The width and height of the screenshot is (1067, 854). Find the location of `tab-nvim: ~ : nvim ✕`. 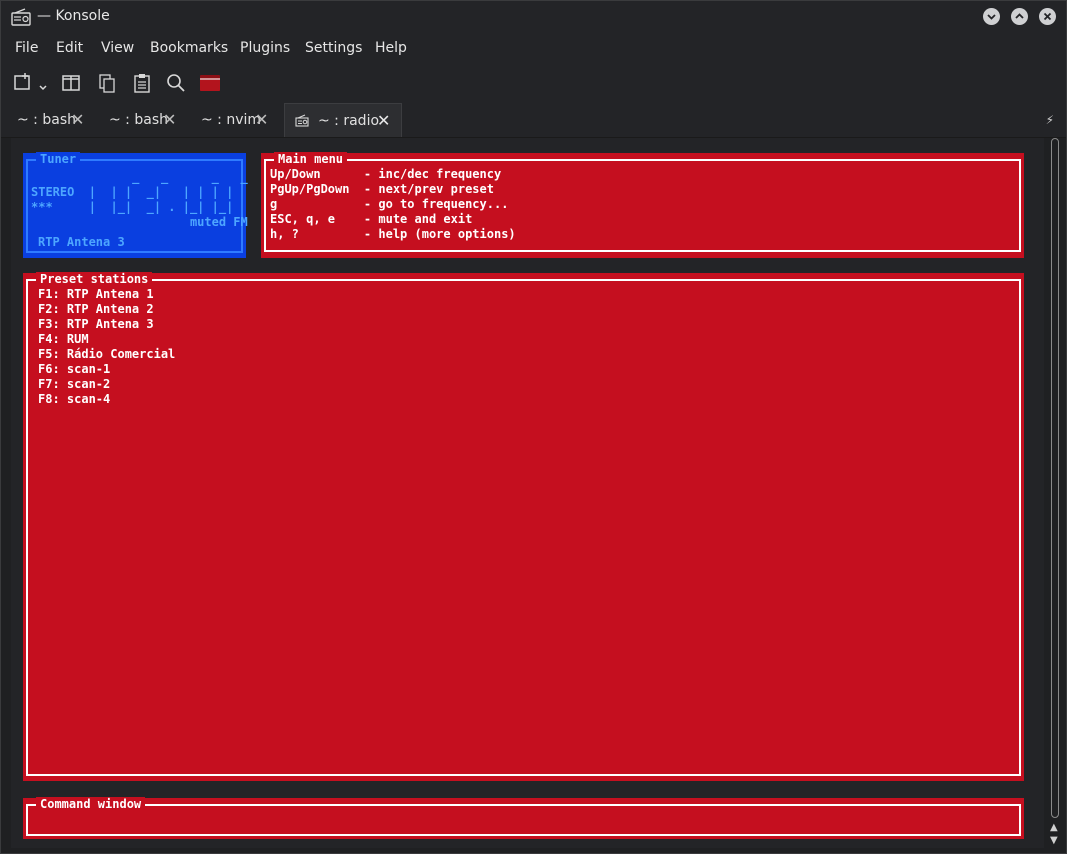

tab-nvim: ~ : nvim ✕ is located at coordinates (235, 120).